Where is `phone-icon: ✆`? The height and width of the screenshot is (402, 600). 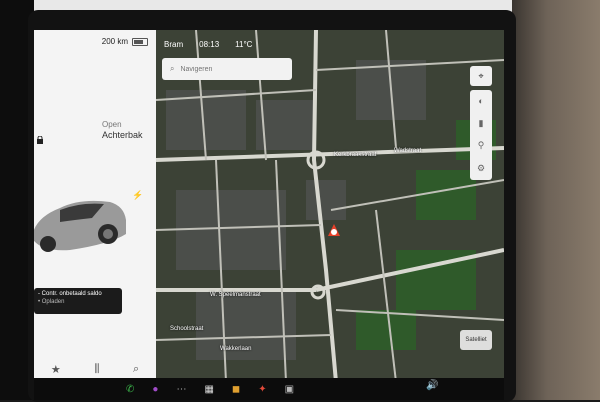 phone-icon: ✆ is located at coordinates (130, 389).